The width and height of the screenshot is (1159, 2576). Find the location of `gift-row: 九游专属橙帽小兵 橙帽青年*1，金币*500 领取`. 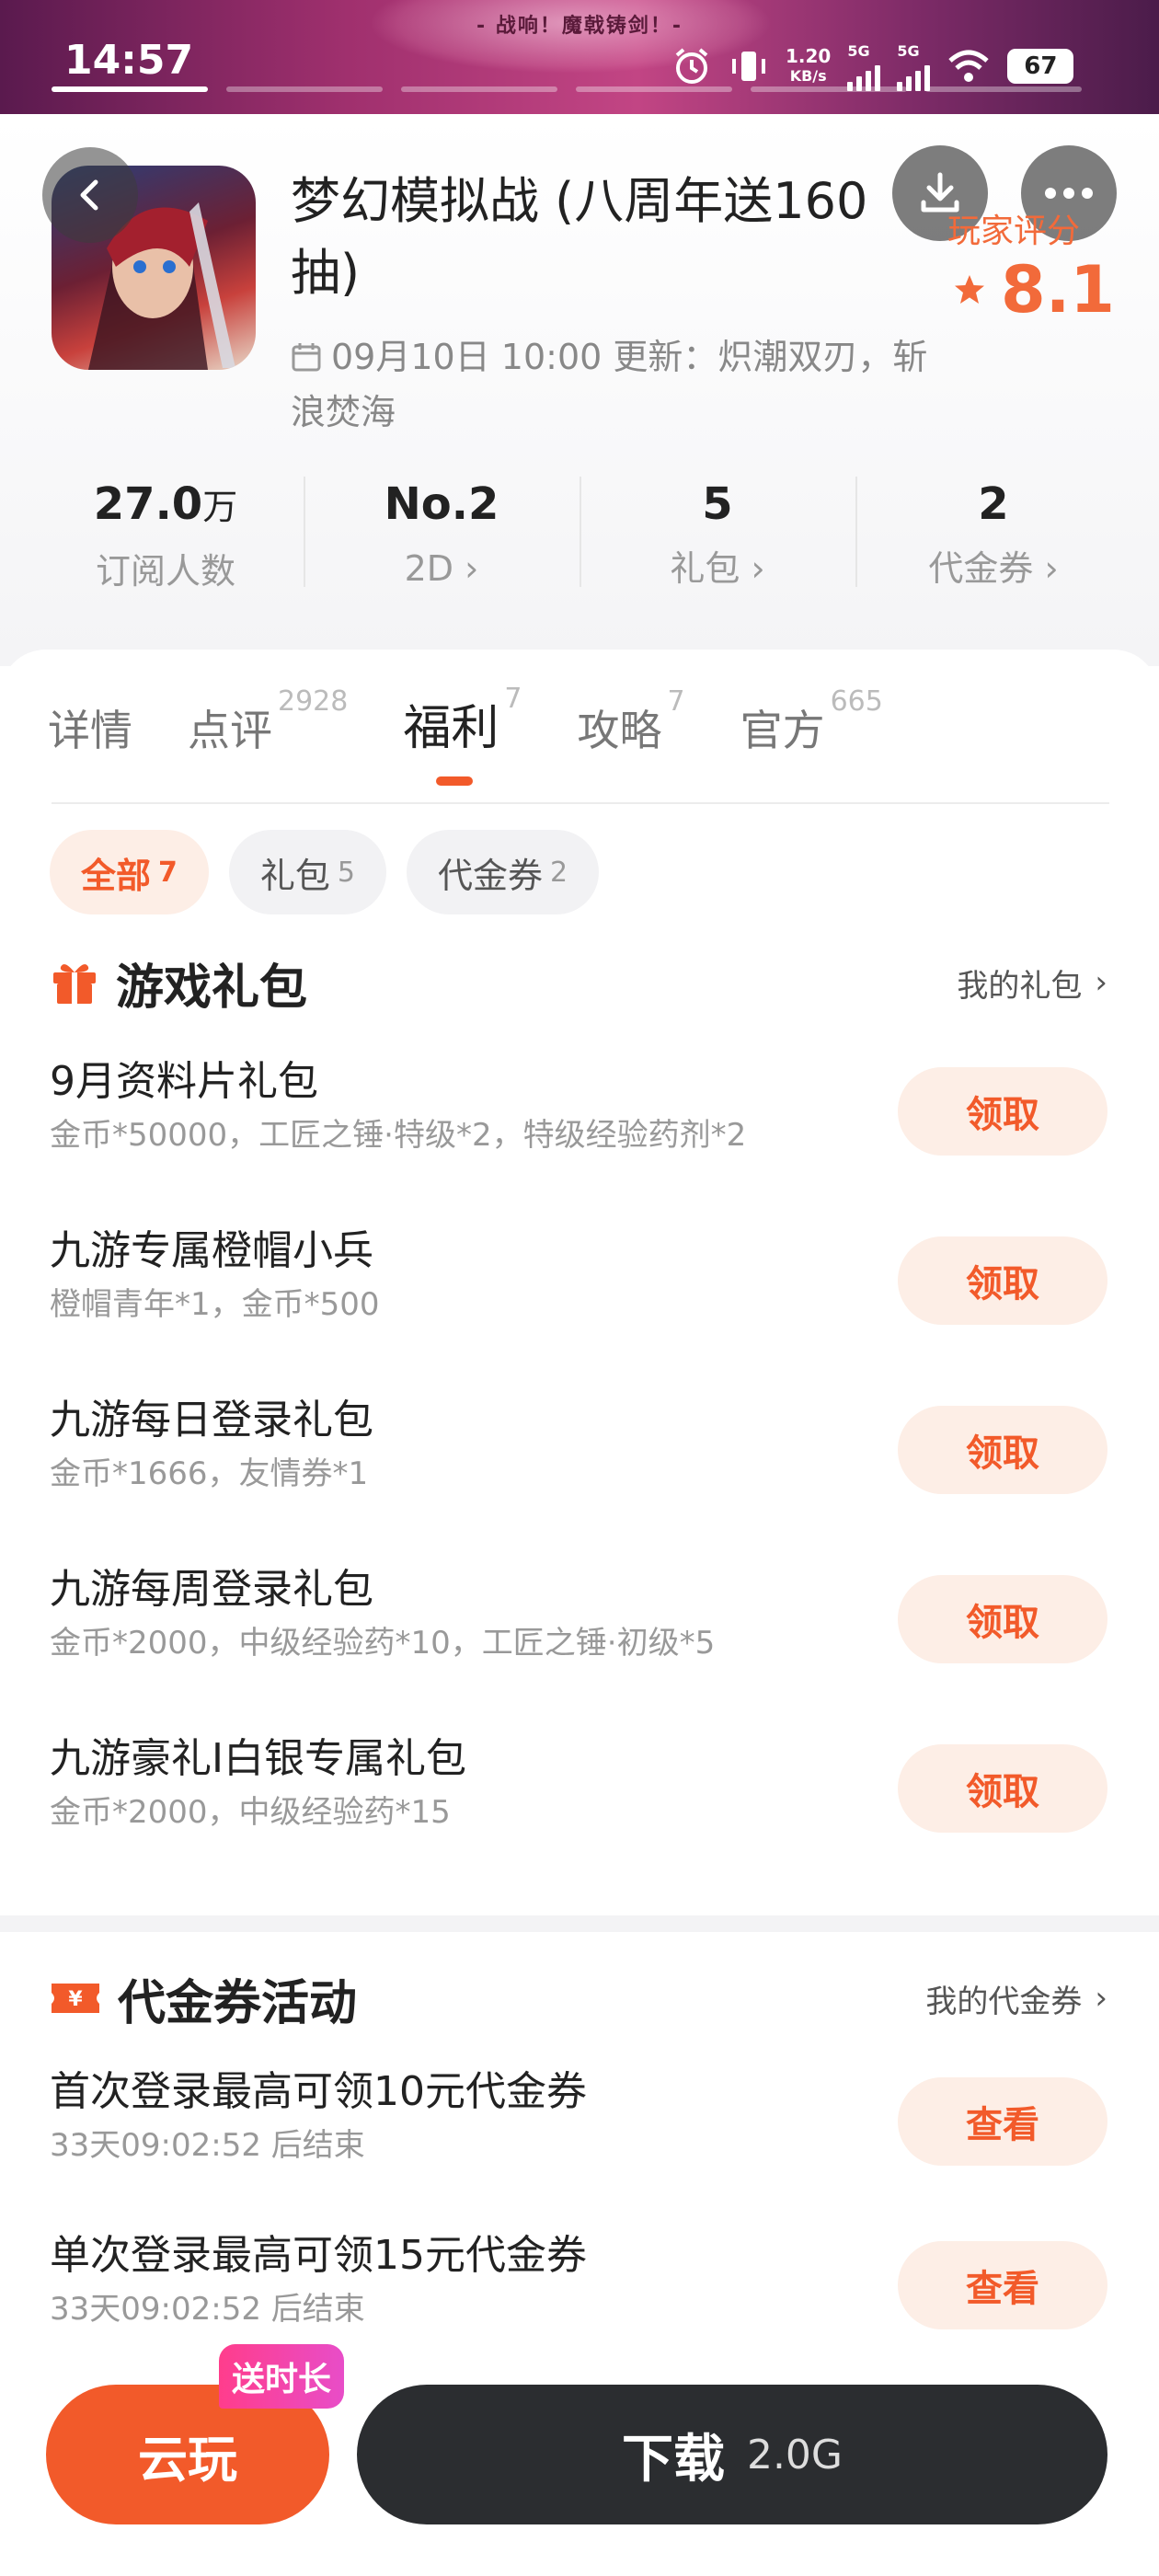

gift-row: 九游专属橙帽小兵 橙帽青年*1，金币*500 领取 is located at coordinates (578, 1291).